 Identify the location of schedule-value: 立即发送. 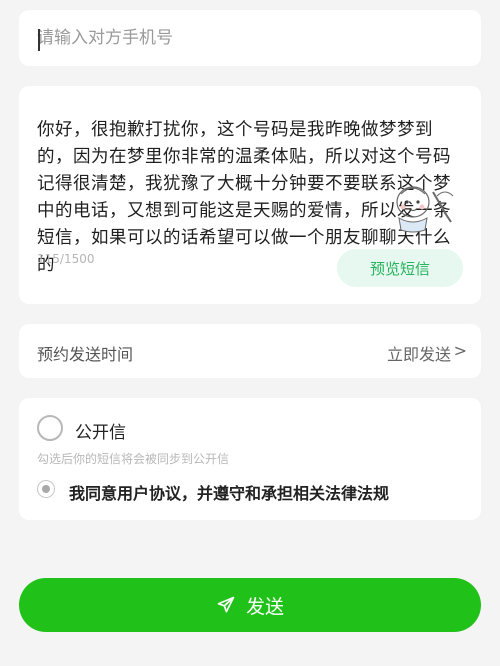
(419, 353).